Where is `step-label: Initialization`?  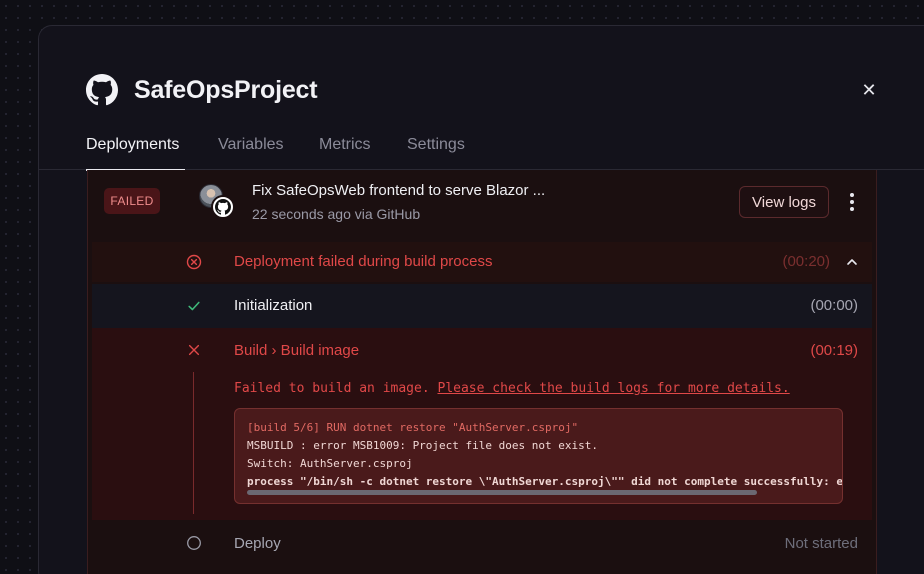
step-label: Initialization is located at coordinates (273, 305).